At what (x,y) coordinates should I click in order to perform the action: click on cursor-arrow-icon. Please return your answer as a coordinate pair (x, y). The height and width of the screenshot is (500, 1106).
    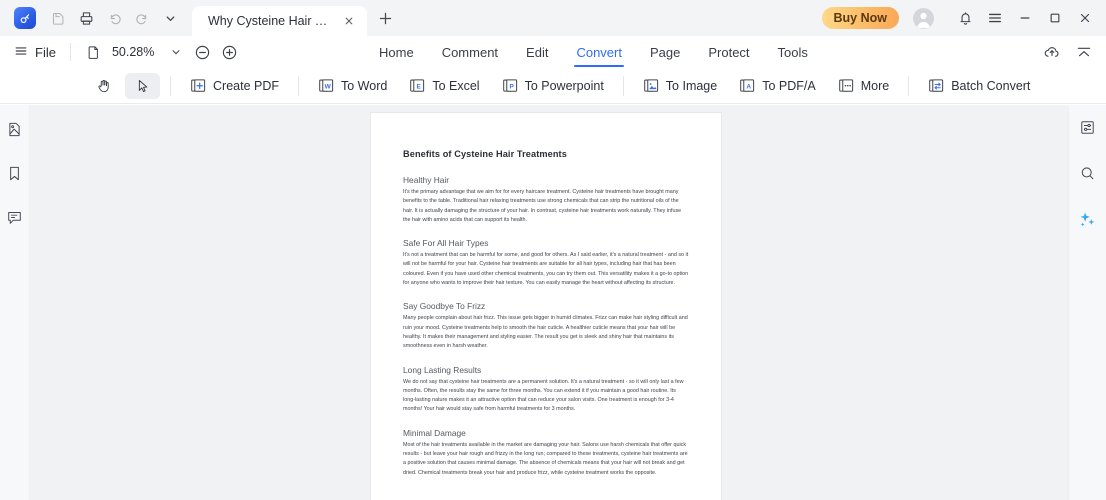
    Looking at the image, I should click on (142, 85).